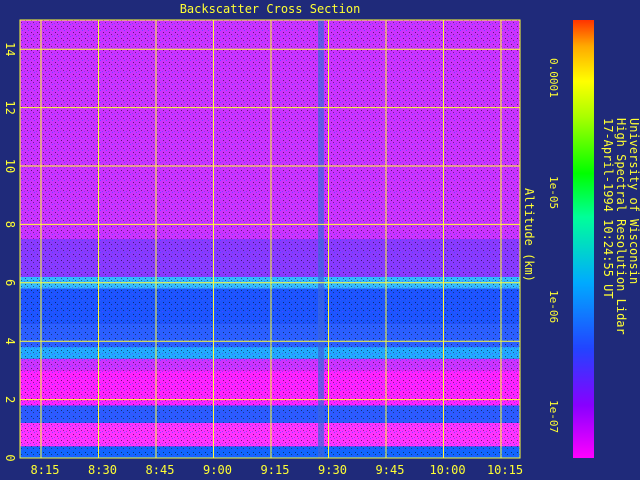 The image size is (640, 480). Describe the element at coordinates (10, 166) in the screenshot. I see `y-tick-label: 10` at that location.